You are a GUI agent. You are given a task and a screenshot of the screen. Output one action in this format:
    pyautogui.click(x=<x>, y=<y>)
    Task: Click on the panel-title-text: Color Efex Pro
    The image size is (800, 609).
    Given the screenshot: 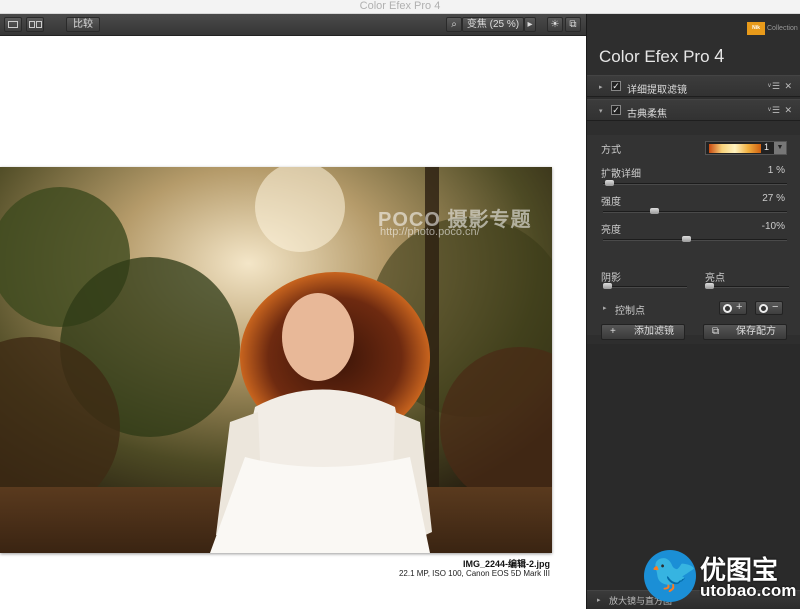 What is the action you would take?
    pyautogui.click(x=654, y=56)
    